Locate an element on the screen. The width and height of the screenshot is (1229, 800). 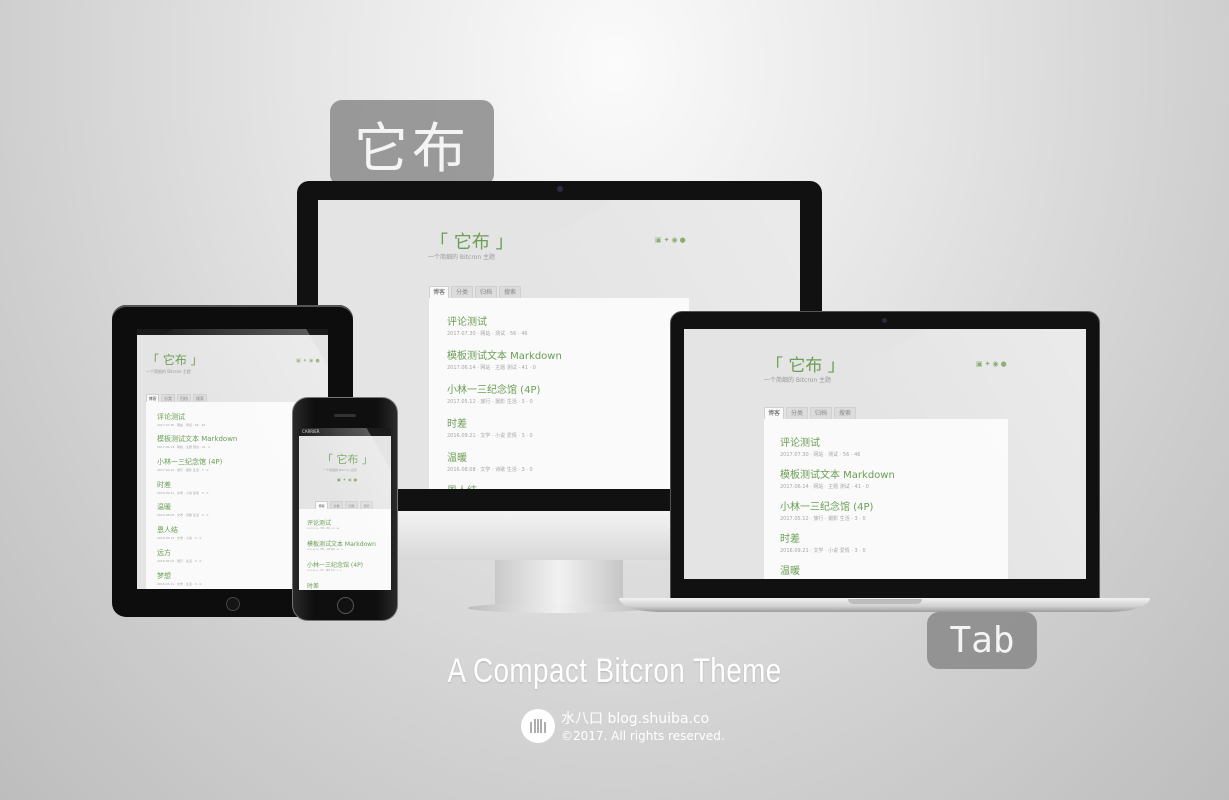
post-title: 梦想 is located at coordinates (179, 576).